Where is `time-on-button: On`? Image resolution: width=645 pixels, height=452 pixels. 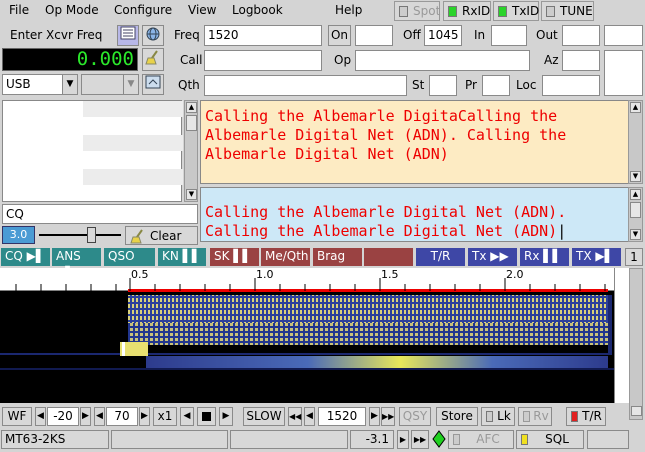 time-on-button: On is located at coordinates (339, 35).